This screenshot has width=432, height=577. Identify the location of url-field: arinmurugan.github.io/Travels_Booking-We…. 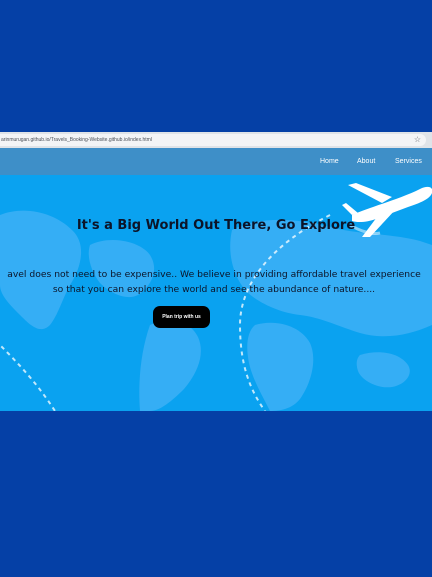
(213, 140).